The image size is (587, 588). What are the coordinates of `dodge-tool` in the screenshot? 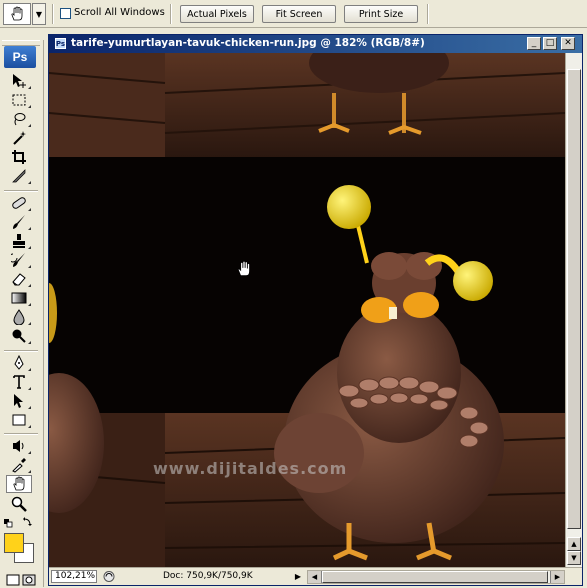 It's located at (19, 336).